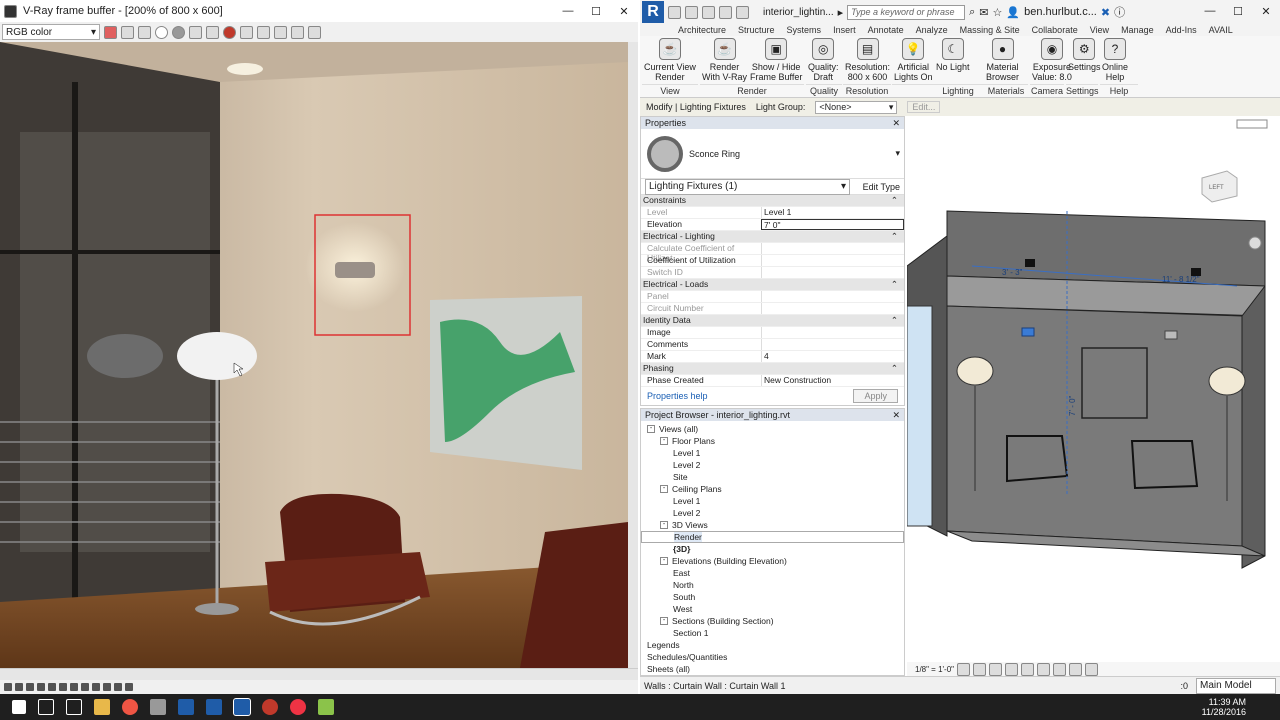  I want to click on curves-icon, so click(41, 687).